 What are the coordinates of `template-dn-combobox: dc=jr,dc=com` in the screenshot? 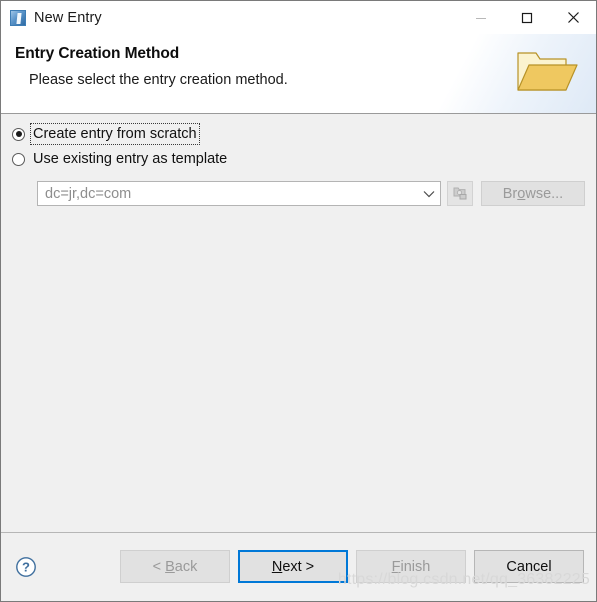 It's located at (239, 193).